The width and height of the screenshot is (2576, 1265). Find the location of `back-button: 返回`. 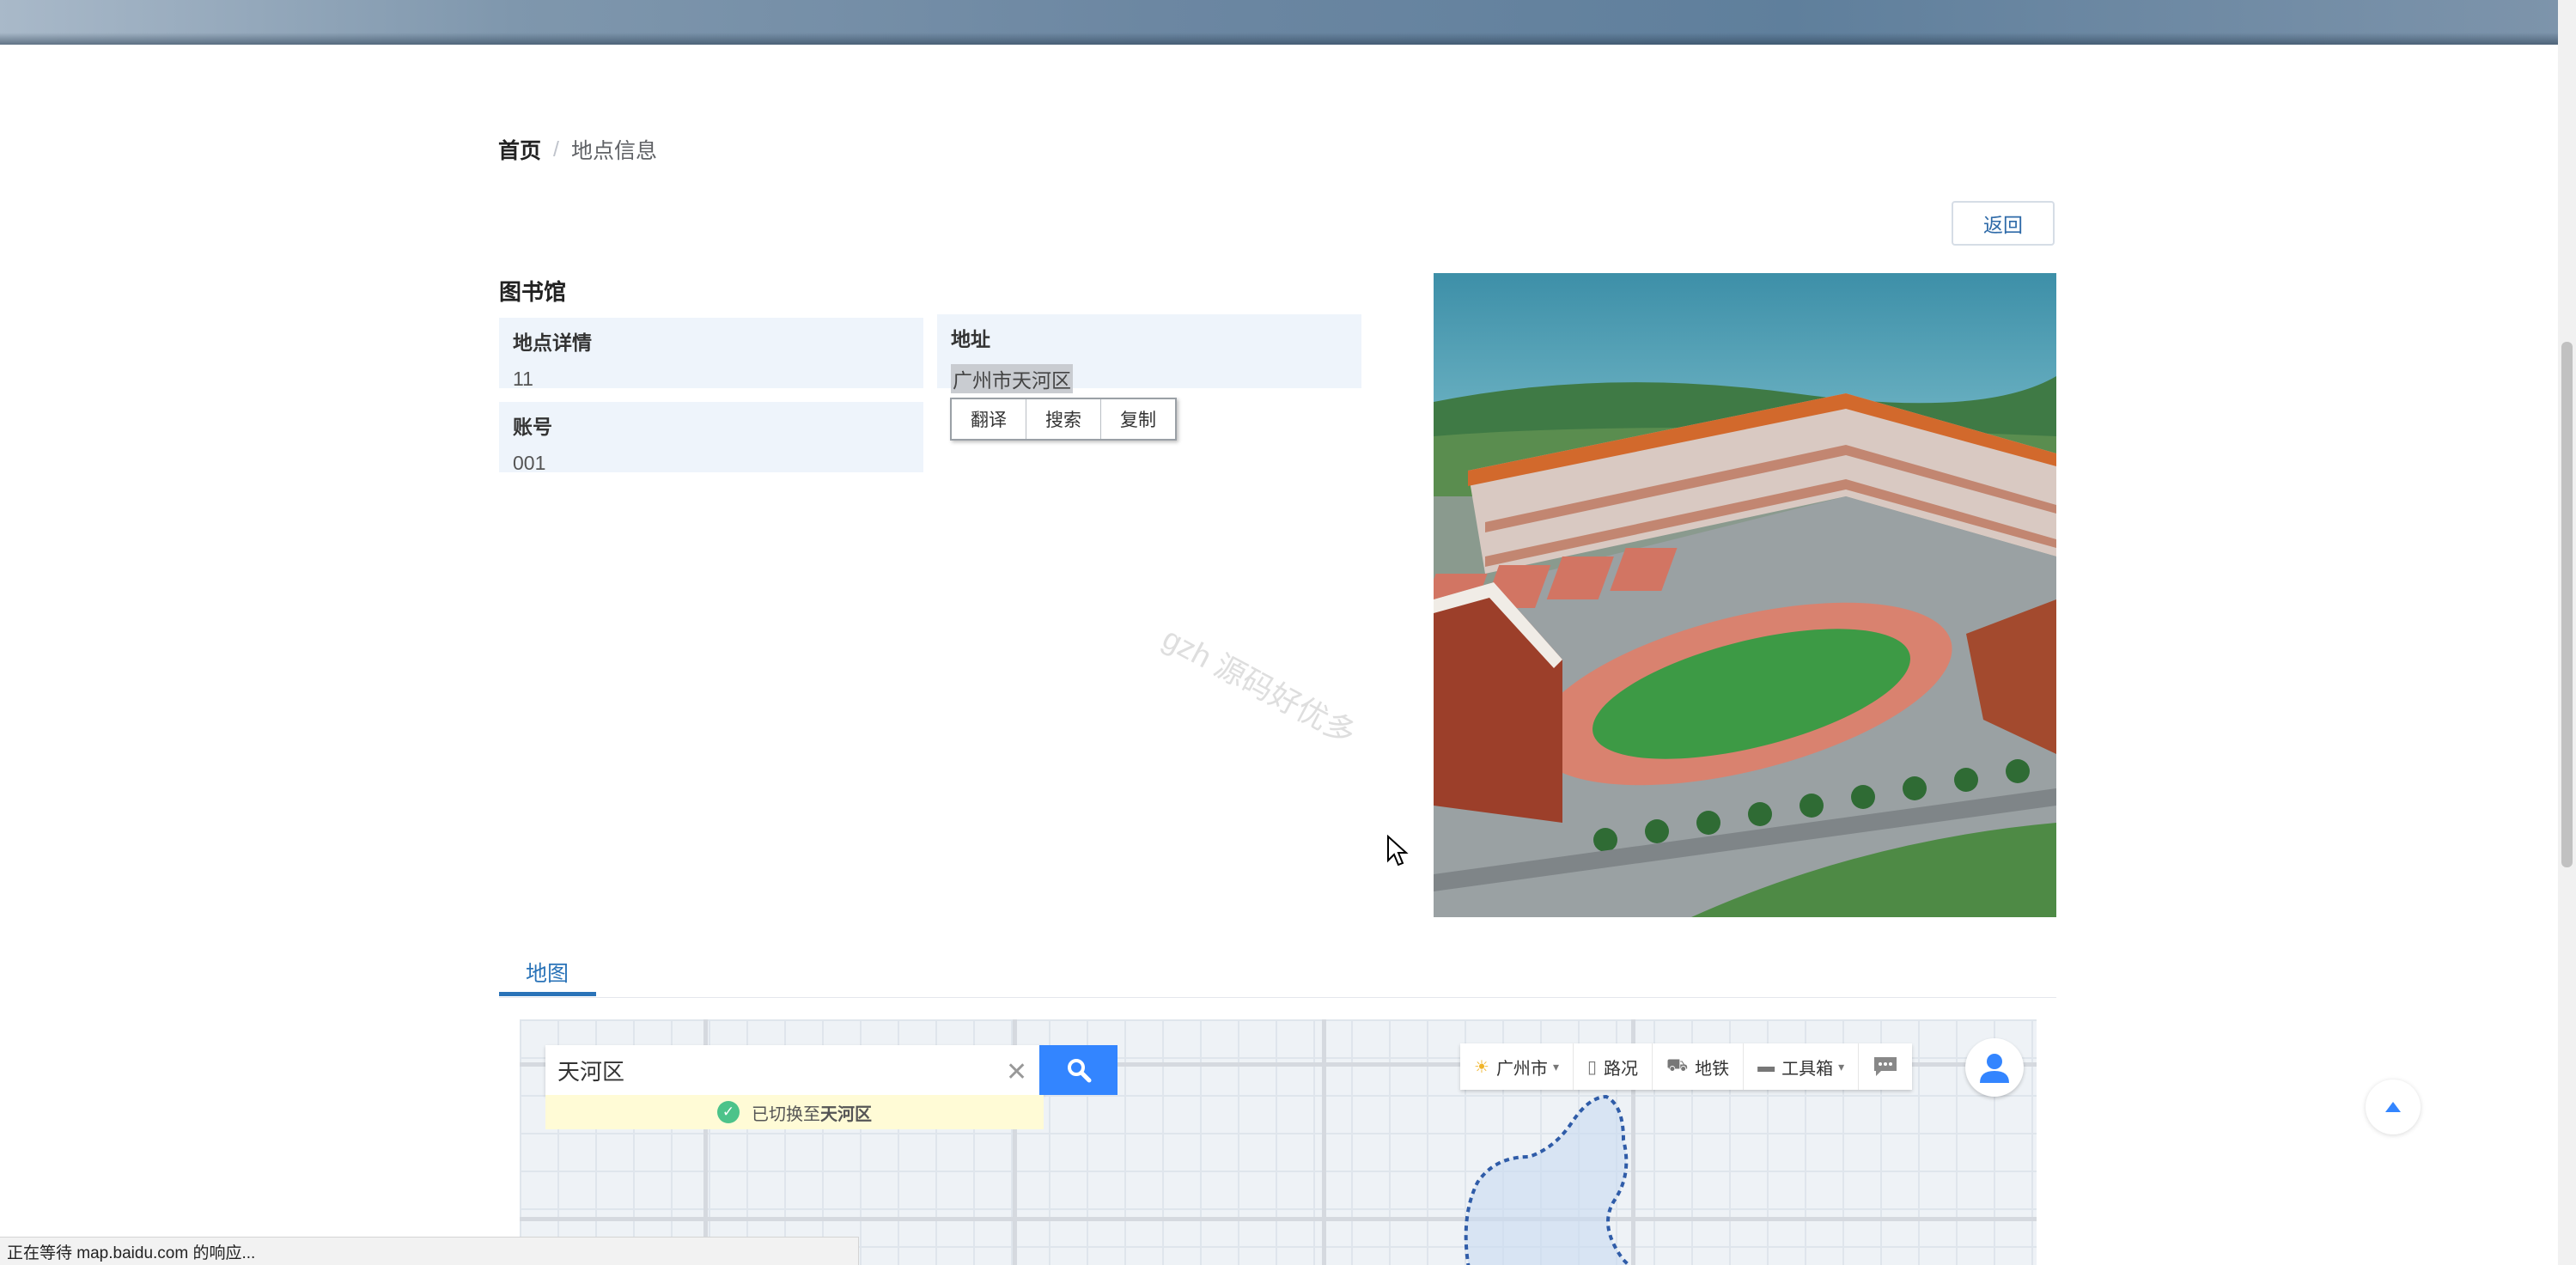

back-button: 返回 is located at coordinates (2003, 223).